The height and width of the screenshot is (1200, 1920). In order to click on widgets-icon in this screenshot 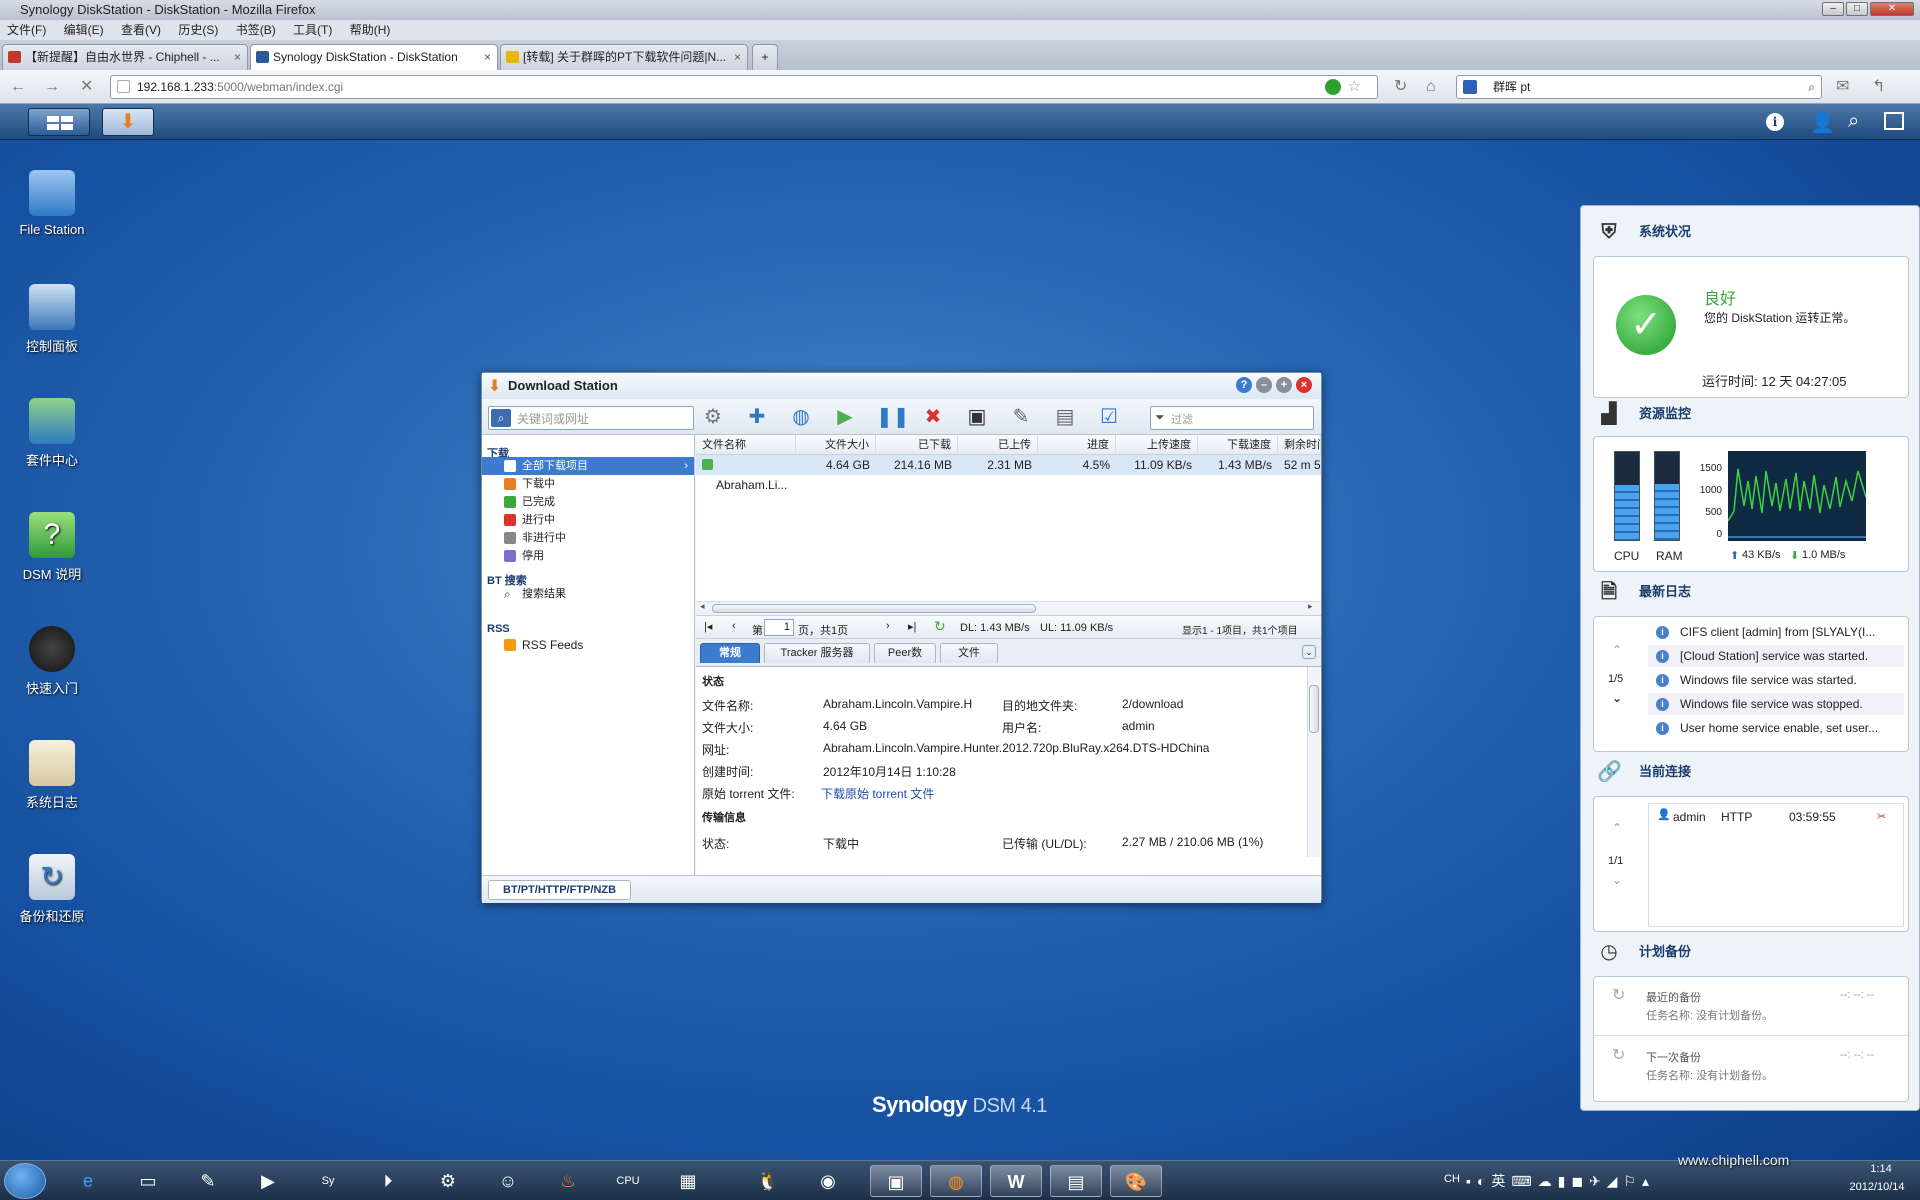, I will do `click(1894, 121)`.